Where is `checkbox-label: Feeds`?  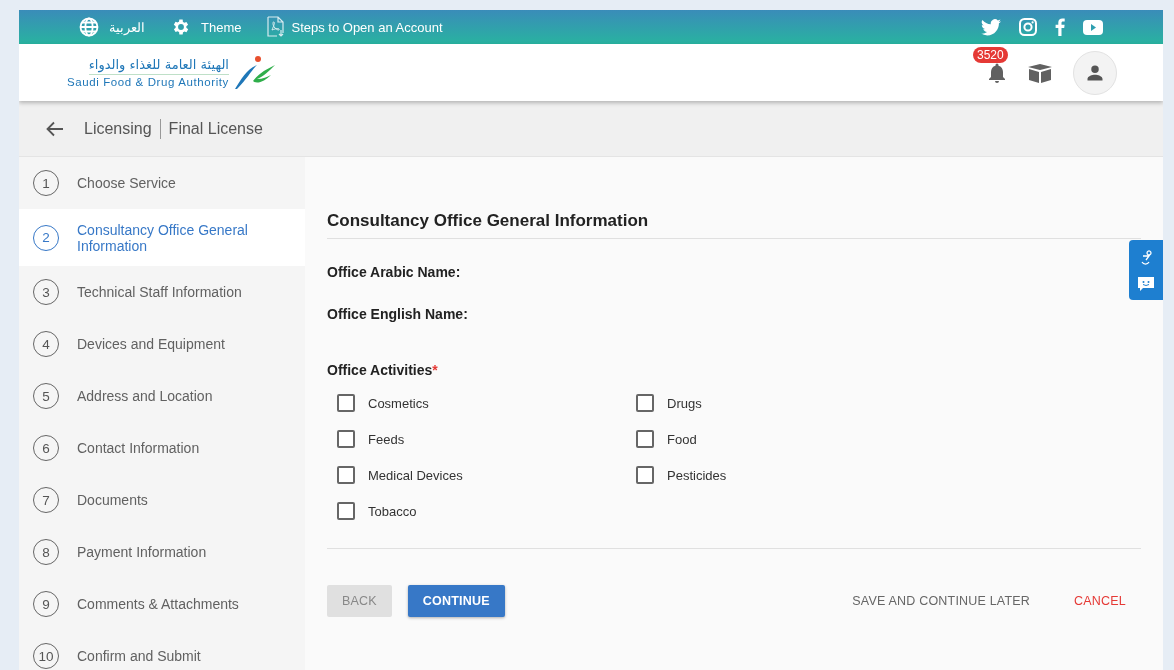 checkbox-label: Feeds is located at coordinates (386, 439).